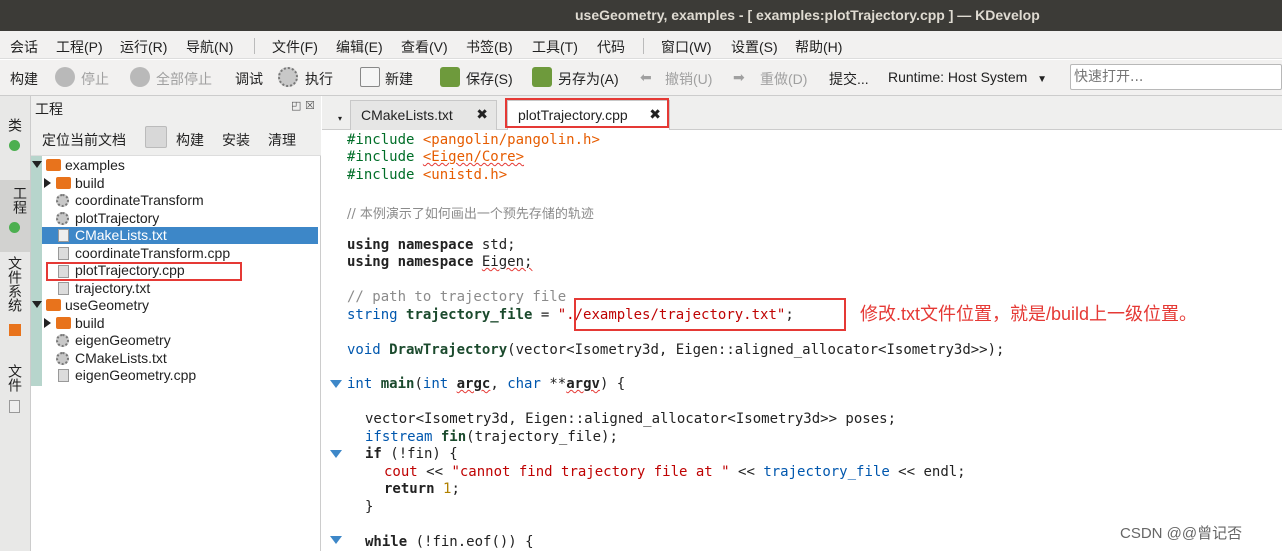 The image size is (1282, 551). Describe the element at coordinates (422, 489) in the screenshot. I see `code-line-return: return 1;` at that location.